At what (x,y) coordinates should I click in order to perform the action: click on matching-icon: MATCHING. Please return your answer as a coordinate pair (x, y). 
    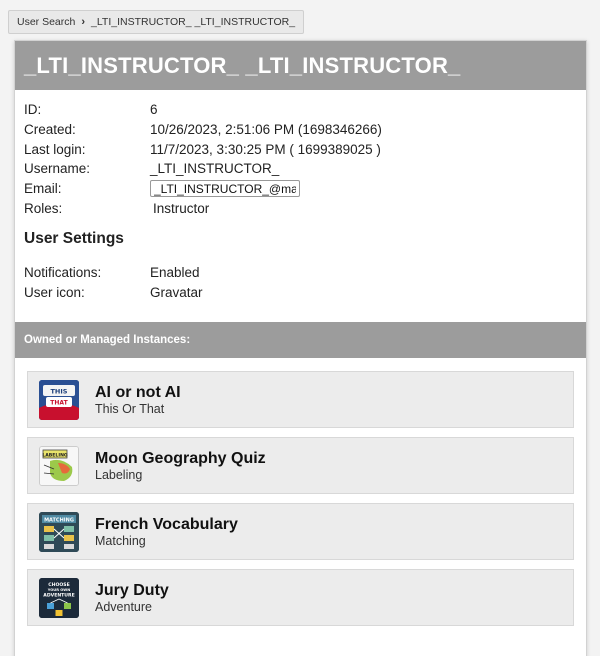
    Looking at the image, I should click on (59, 531).